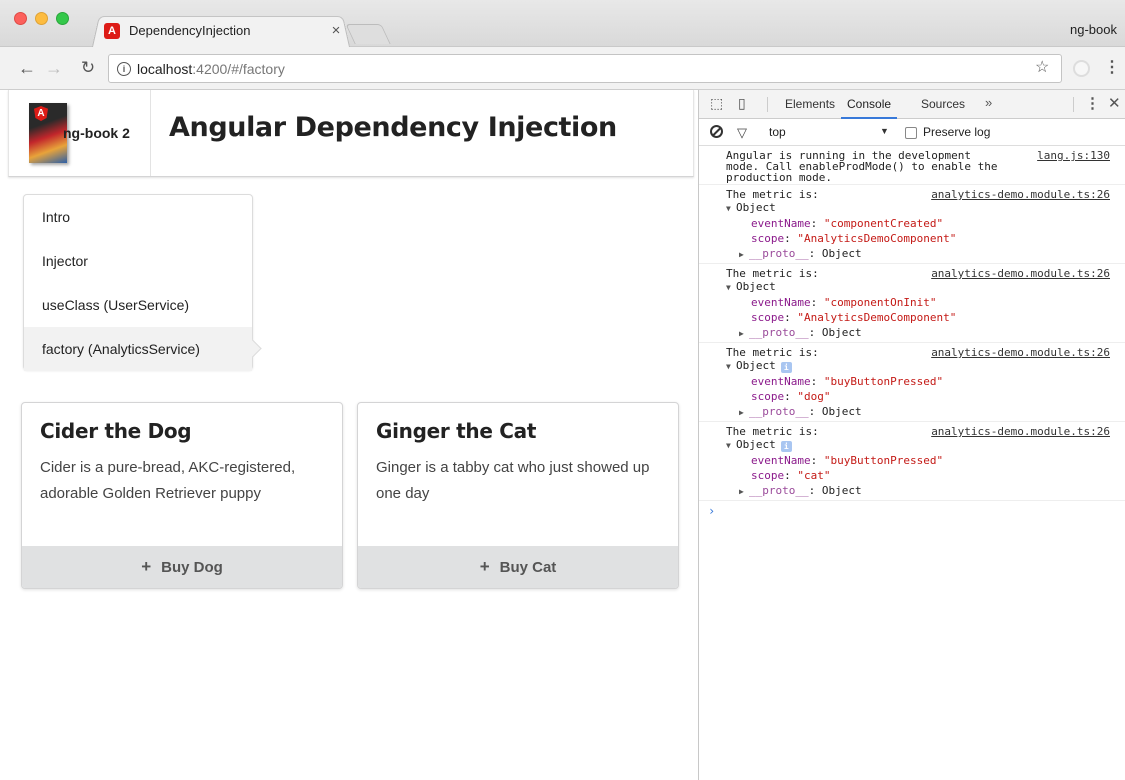  I want to click on extension-icon, so click(1081, 68).